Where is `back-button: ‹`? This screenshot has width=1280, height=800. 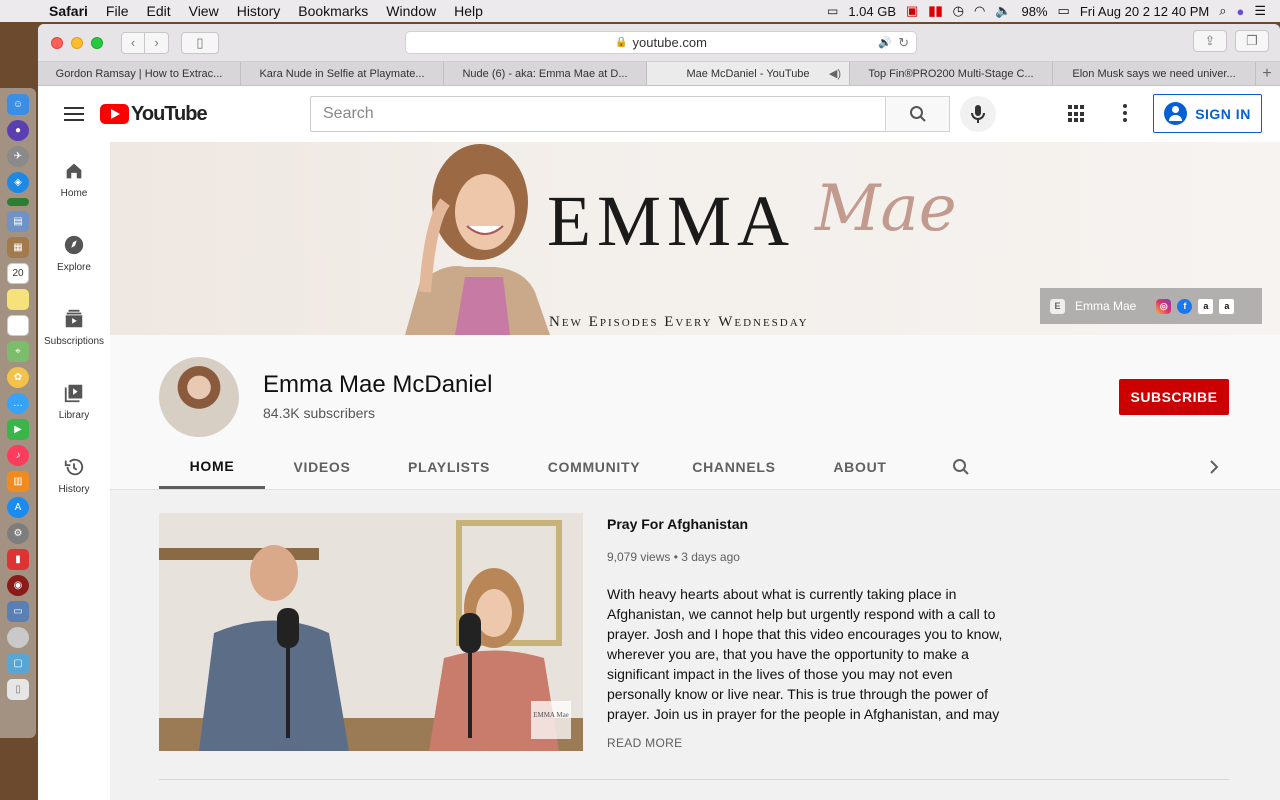 back-button: ‹ is located at coordinates (133, 42).